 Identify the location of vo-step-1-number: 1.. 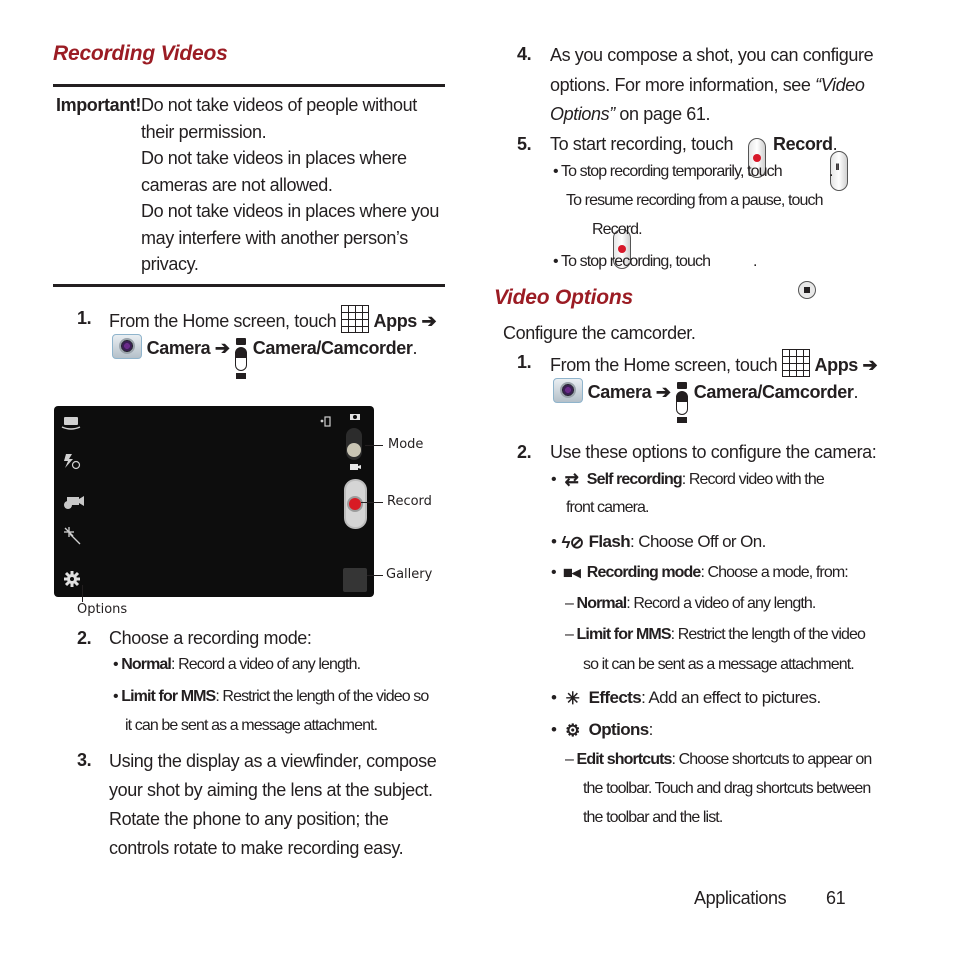
(524, 362).